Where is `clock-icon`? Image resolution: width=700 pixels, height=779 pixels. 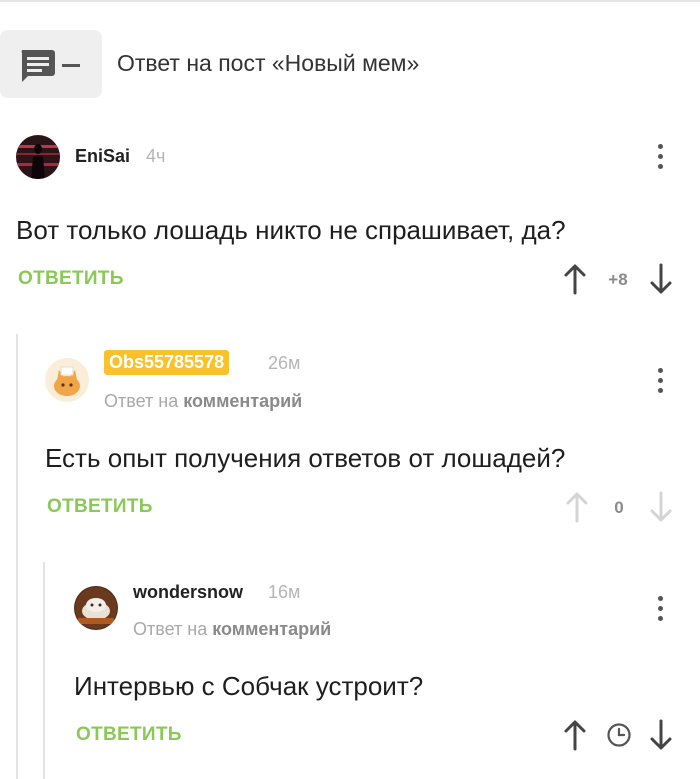
clock-icon is located at coordinates (619, 735).